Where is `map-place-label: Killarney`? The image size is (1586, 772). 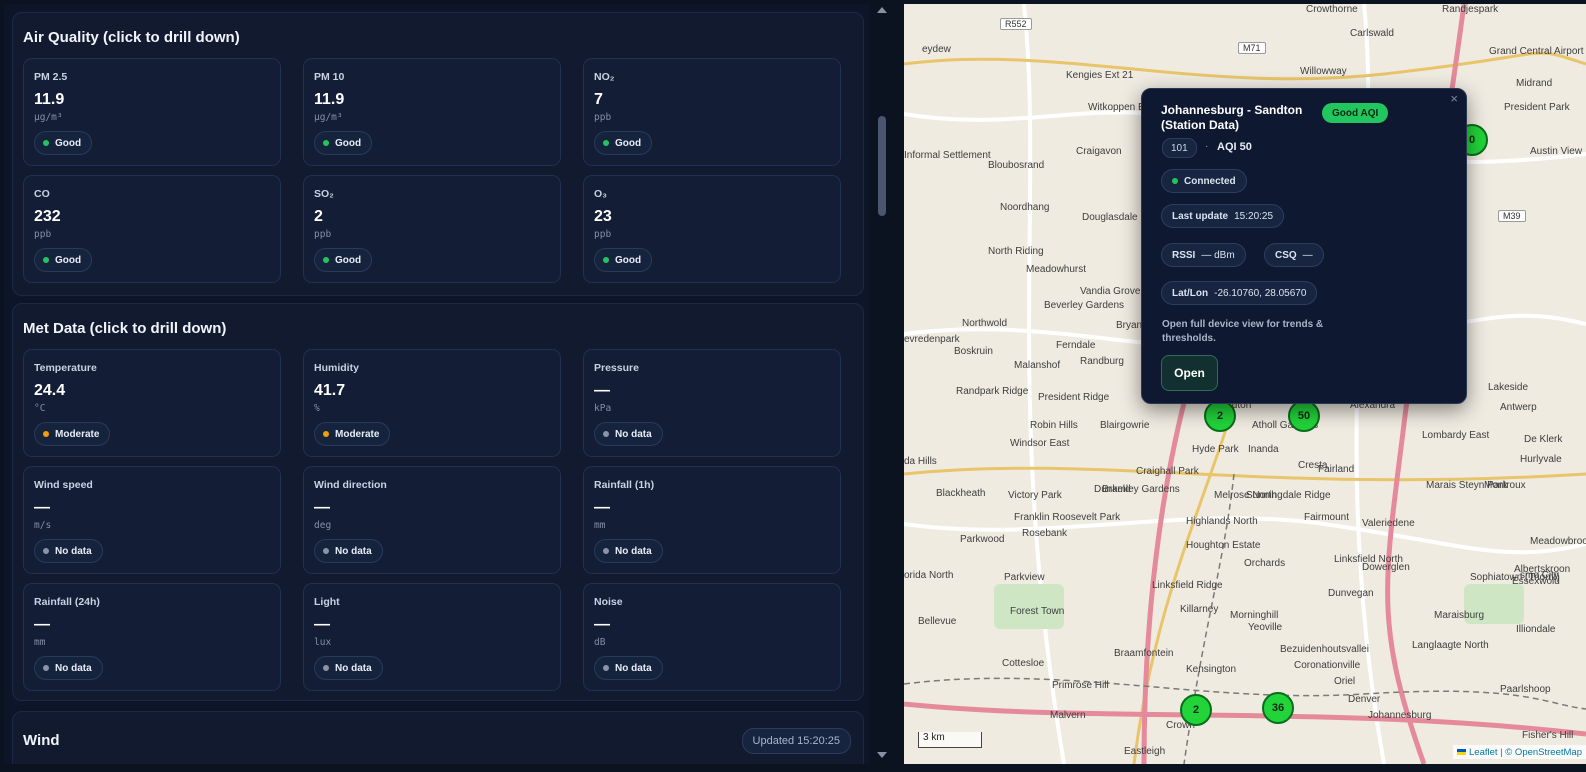 map-place-label: Killarney is located at coordinates (1199, 609).